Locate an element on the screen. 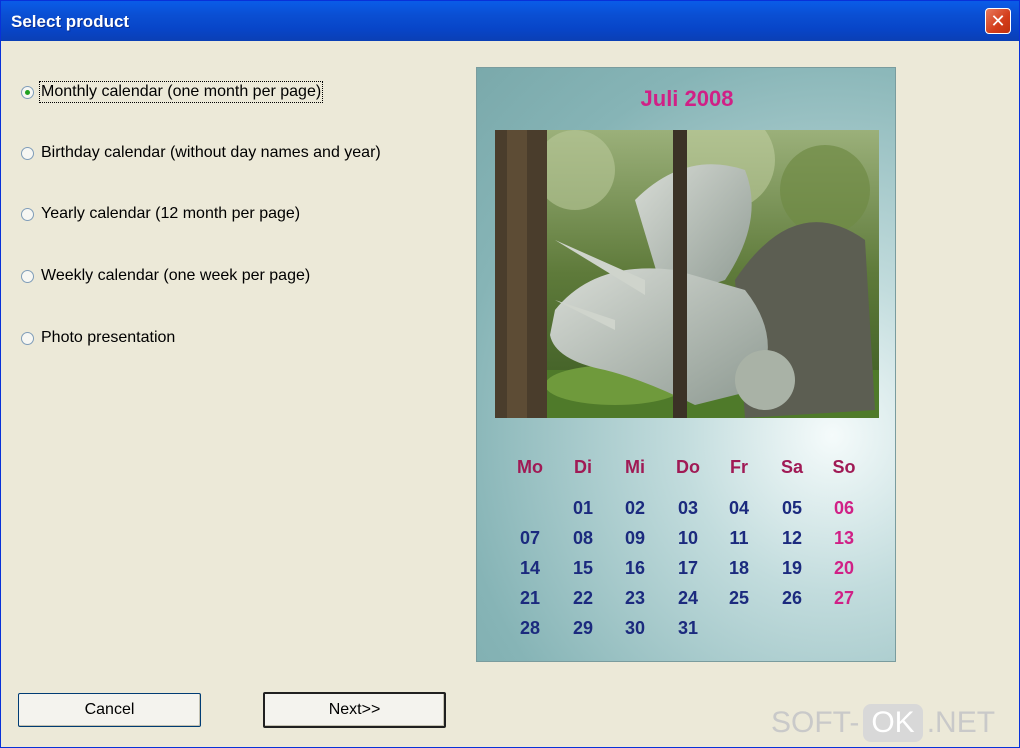  option-photo-presentation: Photo presentation is located at coordinates (98, 338).